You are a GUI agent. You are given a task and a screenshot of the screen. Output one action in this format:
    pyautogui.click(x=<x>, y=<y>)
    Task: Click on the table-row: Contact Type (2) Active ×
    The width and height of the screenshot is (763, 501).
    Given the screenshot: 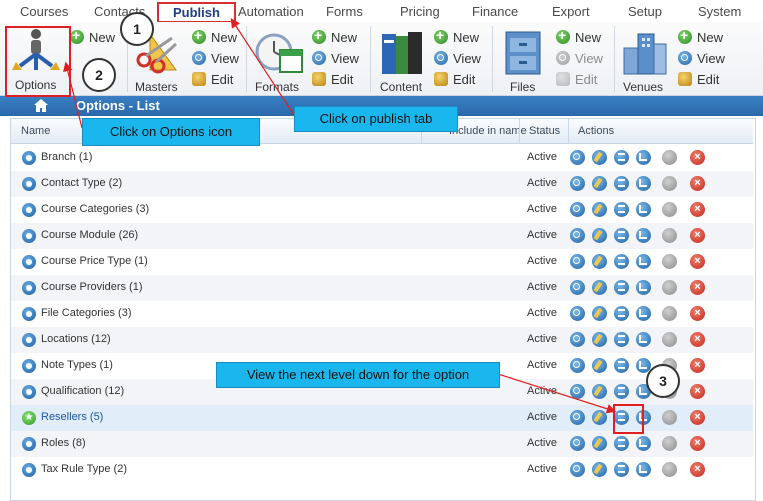 What is the action you would take?
    pyautogui.click(x=382, y=184)
    